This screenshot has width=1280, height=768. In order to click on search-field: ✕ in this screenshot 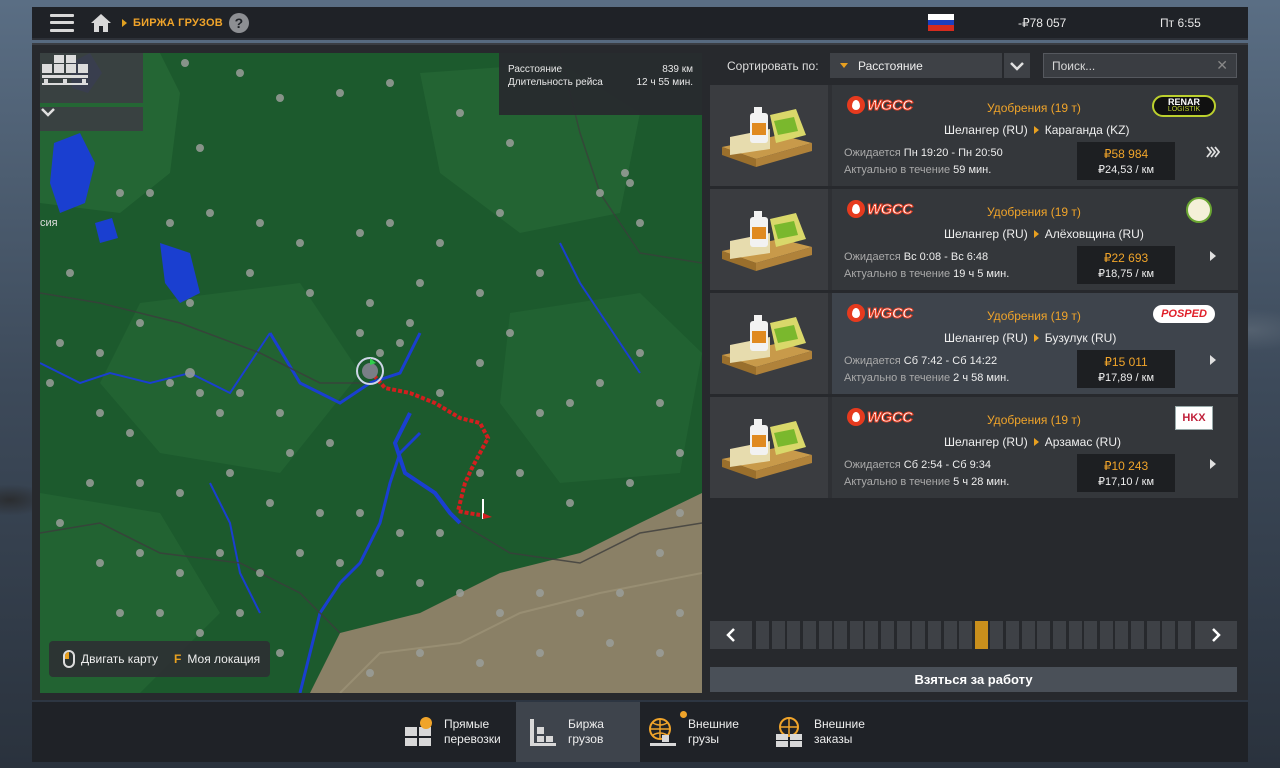, I will do `click(1140, 65)`.